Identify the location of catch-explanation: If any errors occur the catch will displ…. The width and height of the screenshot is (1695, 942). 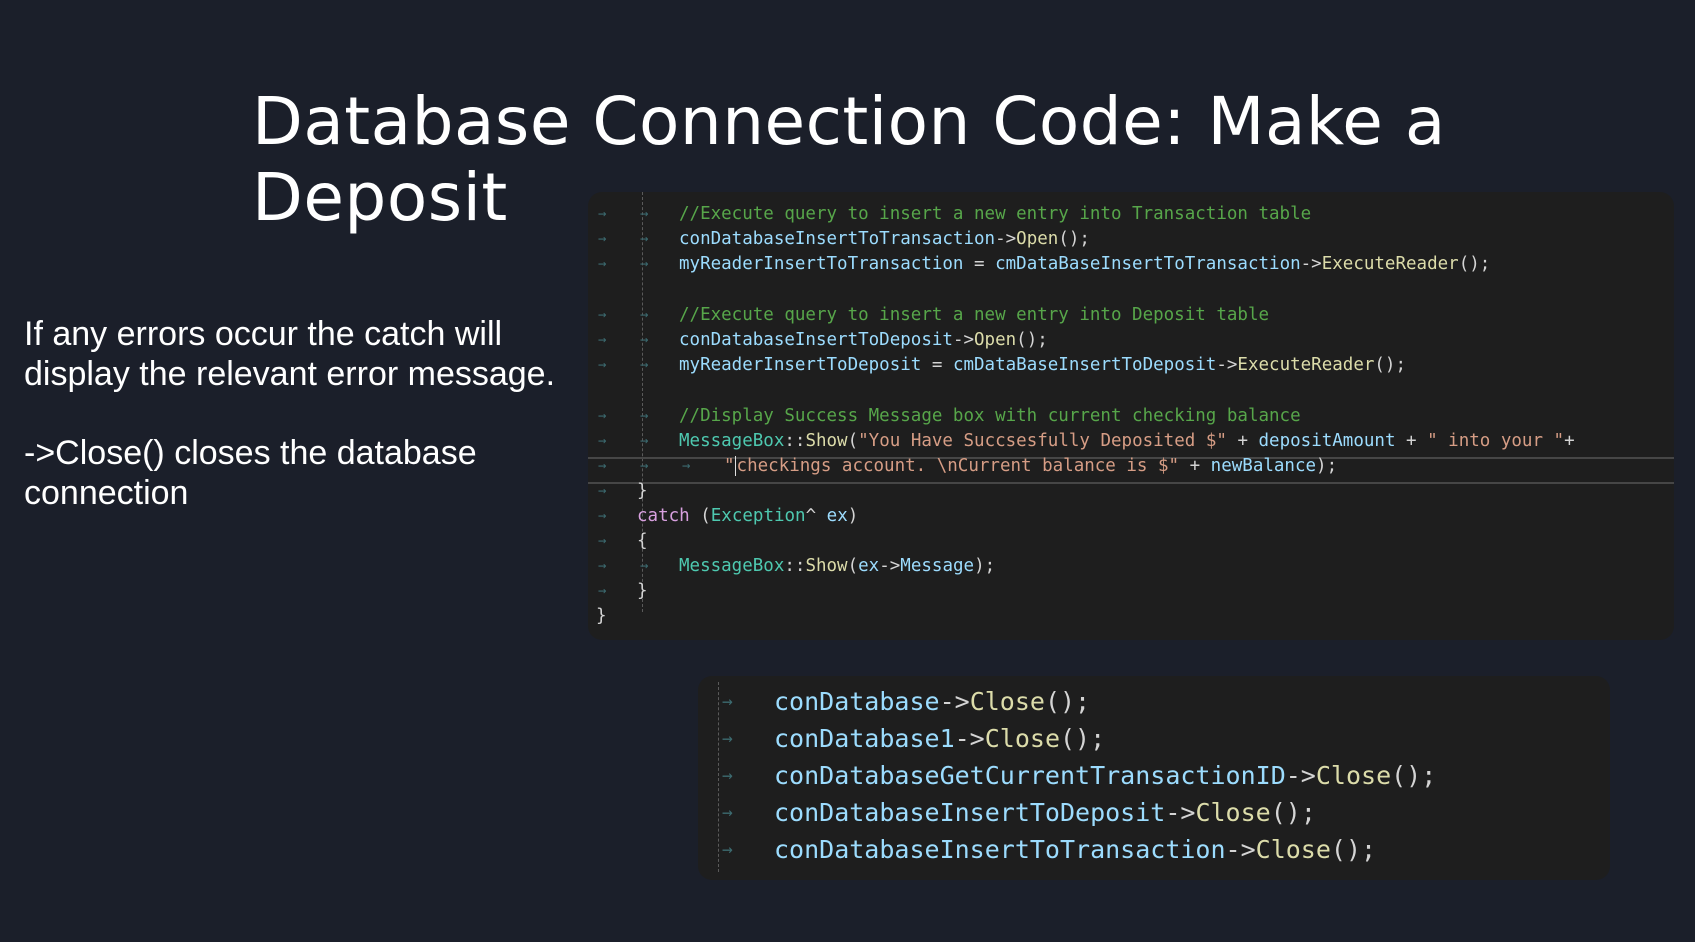
(290, 354).